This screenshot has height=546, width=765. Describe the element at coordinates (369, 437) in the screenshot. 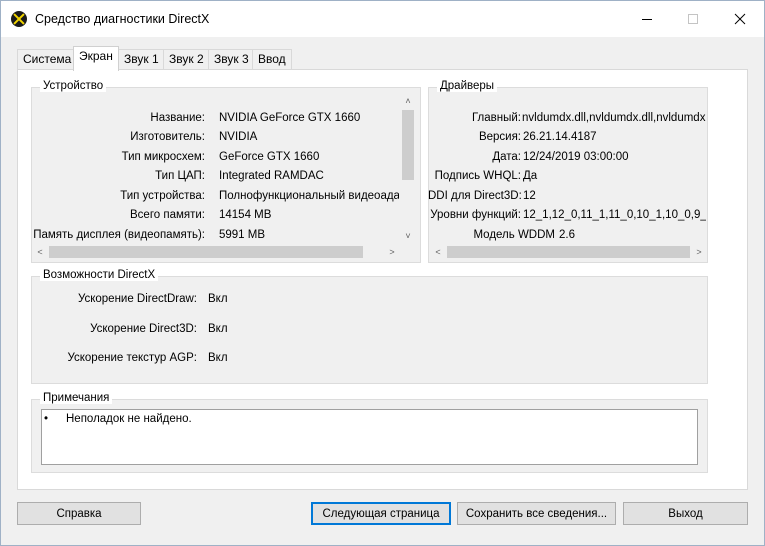

I see `notes-textbox: • Неполадок не найдено.` at that location.